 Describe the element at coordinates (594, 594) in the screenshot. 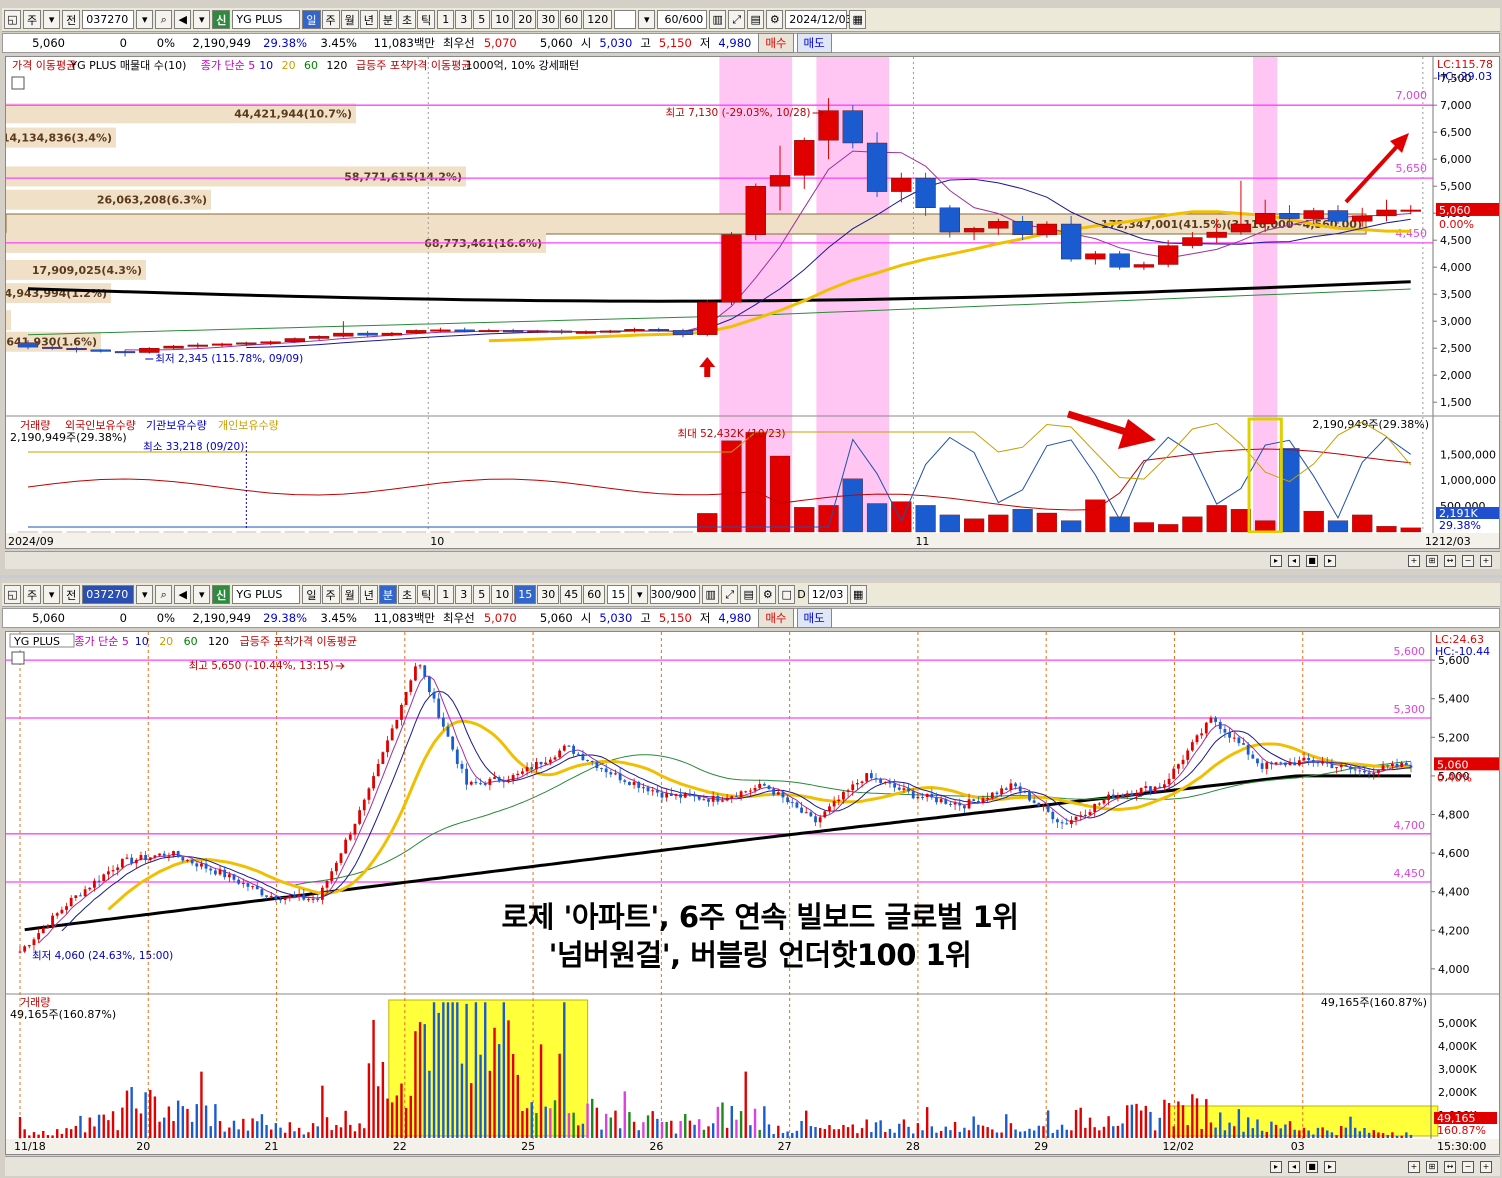

I see `interval-button-7: 60` at that location.